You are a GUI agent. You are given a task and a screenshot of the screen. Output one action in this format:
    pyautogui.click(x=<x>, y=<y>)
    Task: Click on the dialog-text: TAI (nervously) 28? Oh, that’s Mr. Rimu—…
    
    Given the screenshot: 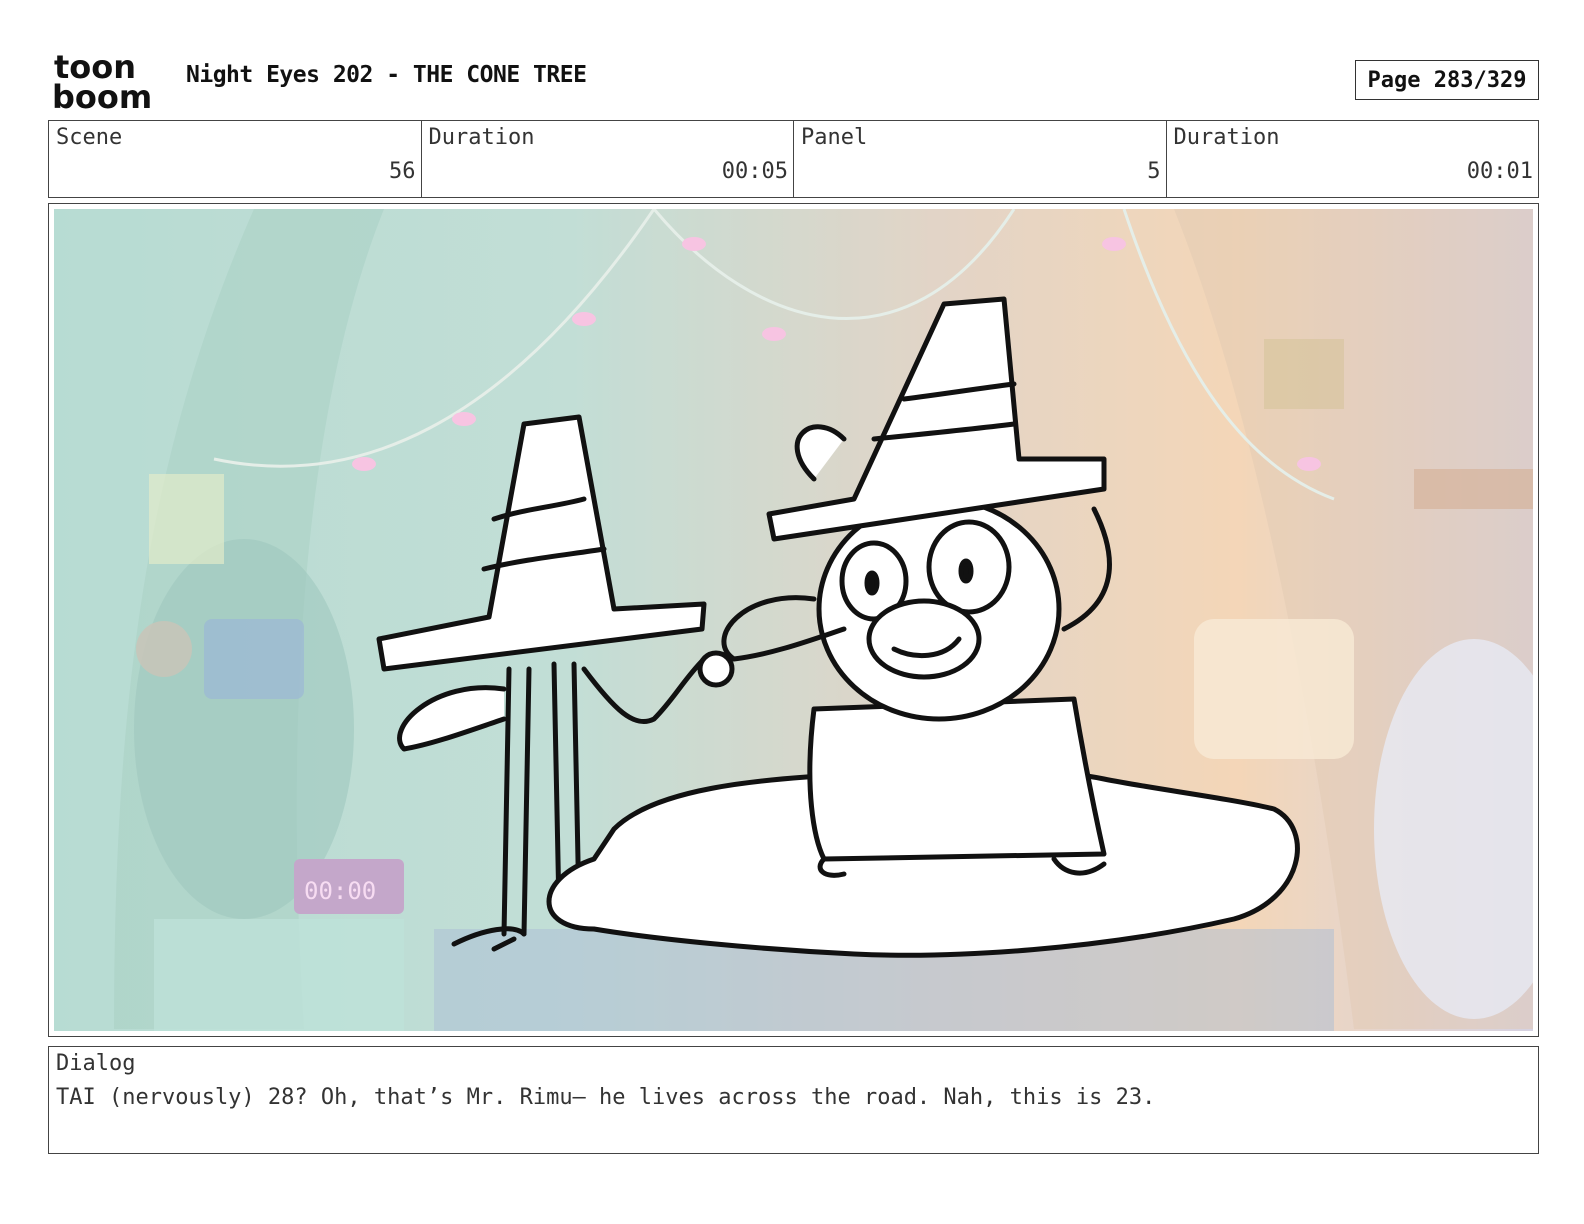 What is the action you would take?
    pyautogui.click(x=606, y=1097)
    